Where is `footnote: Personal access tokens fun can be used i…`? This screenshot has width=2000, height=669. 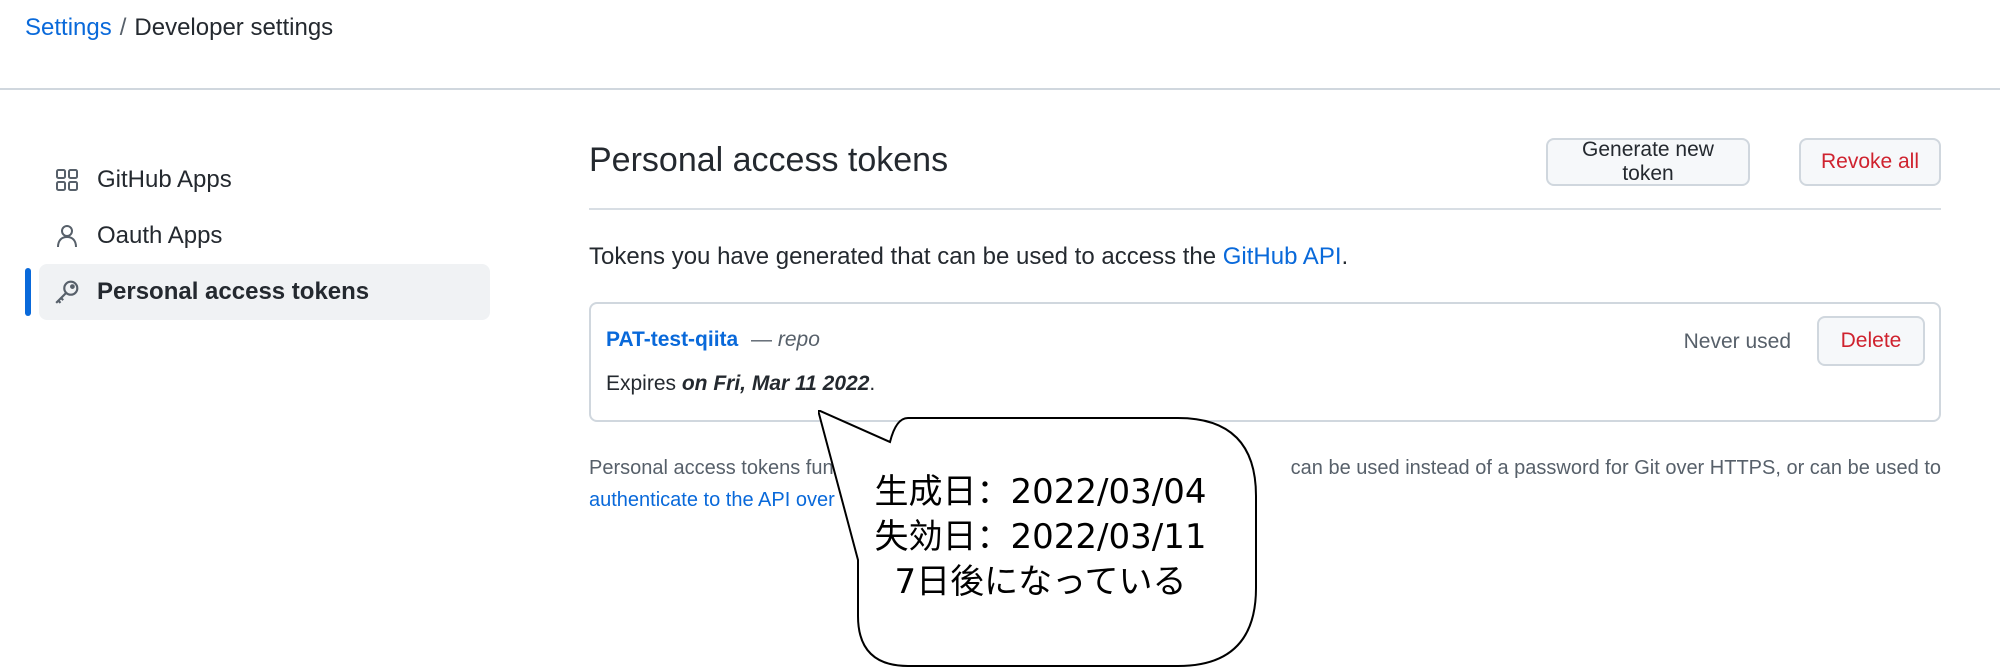 footnote: Personal access tokens fun can be used i… is located at coordinates (1265, 484).